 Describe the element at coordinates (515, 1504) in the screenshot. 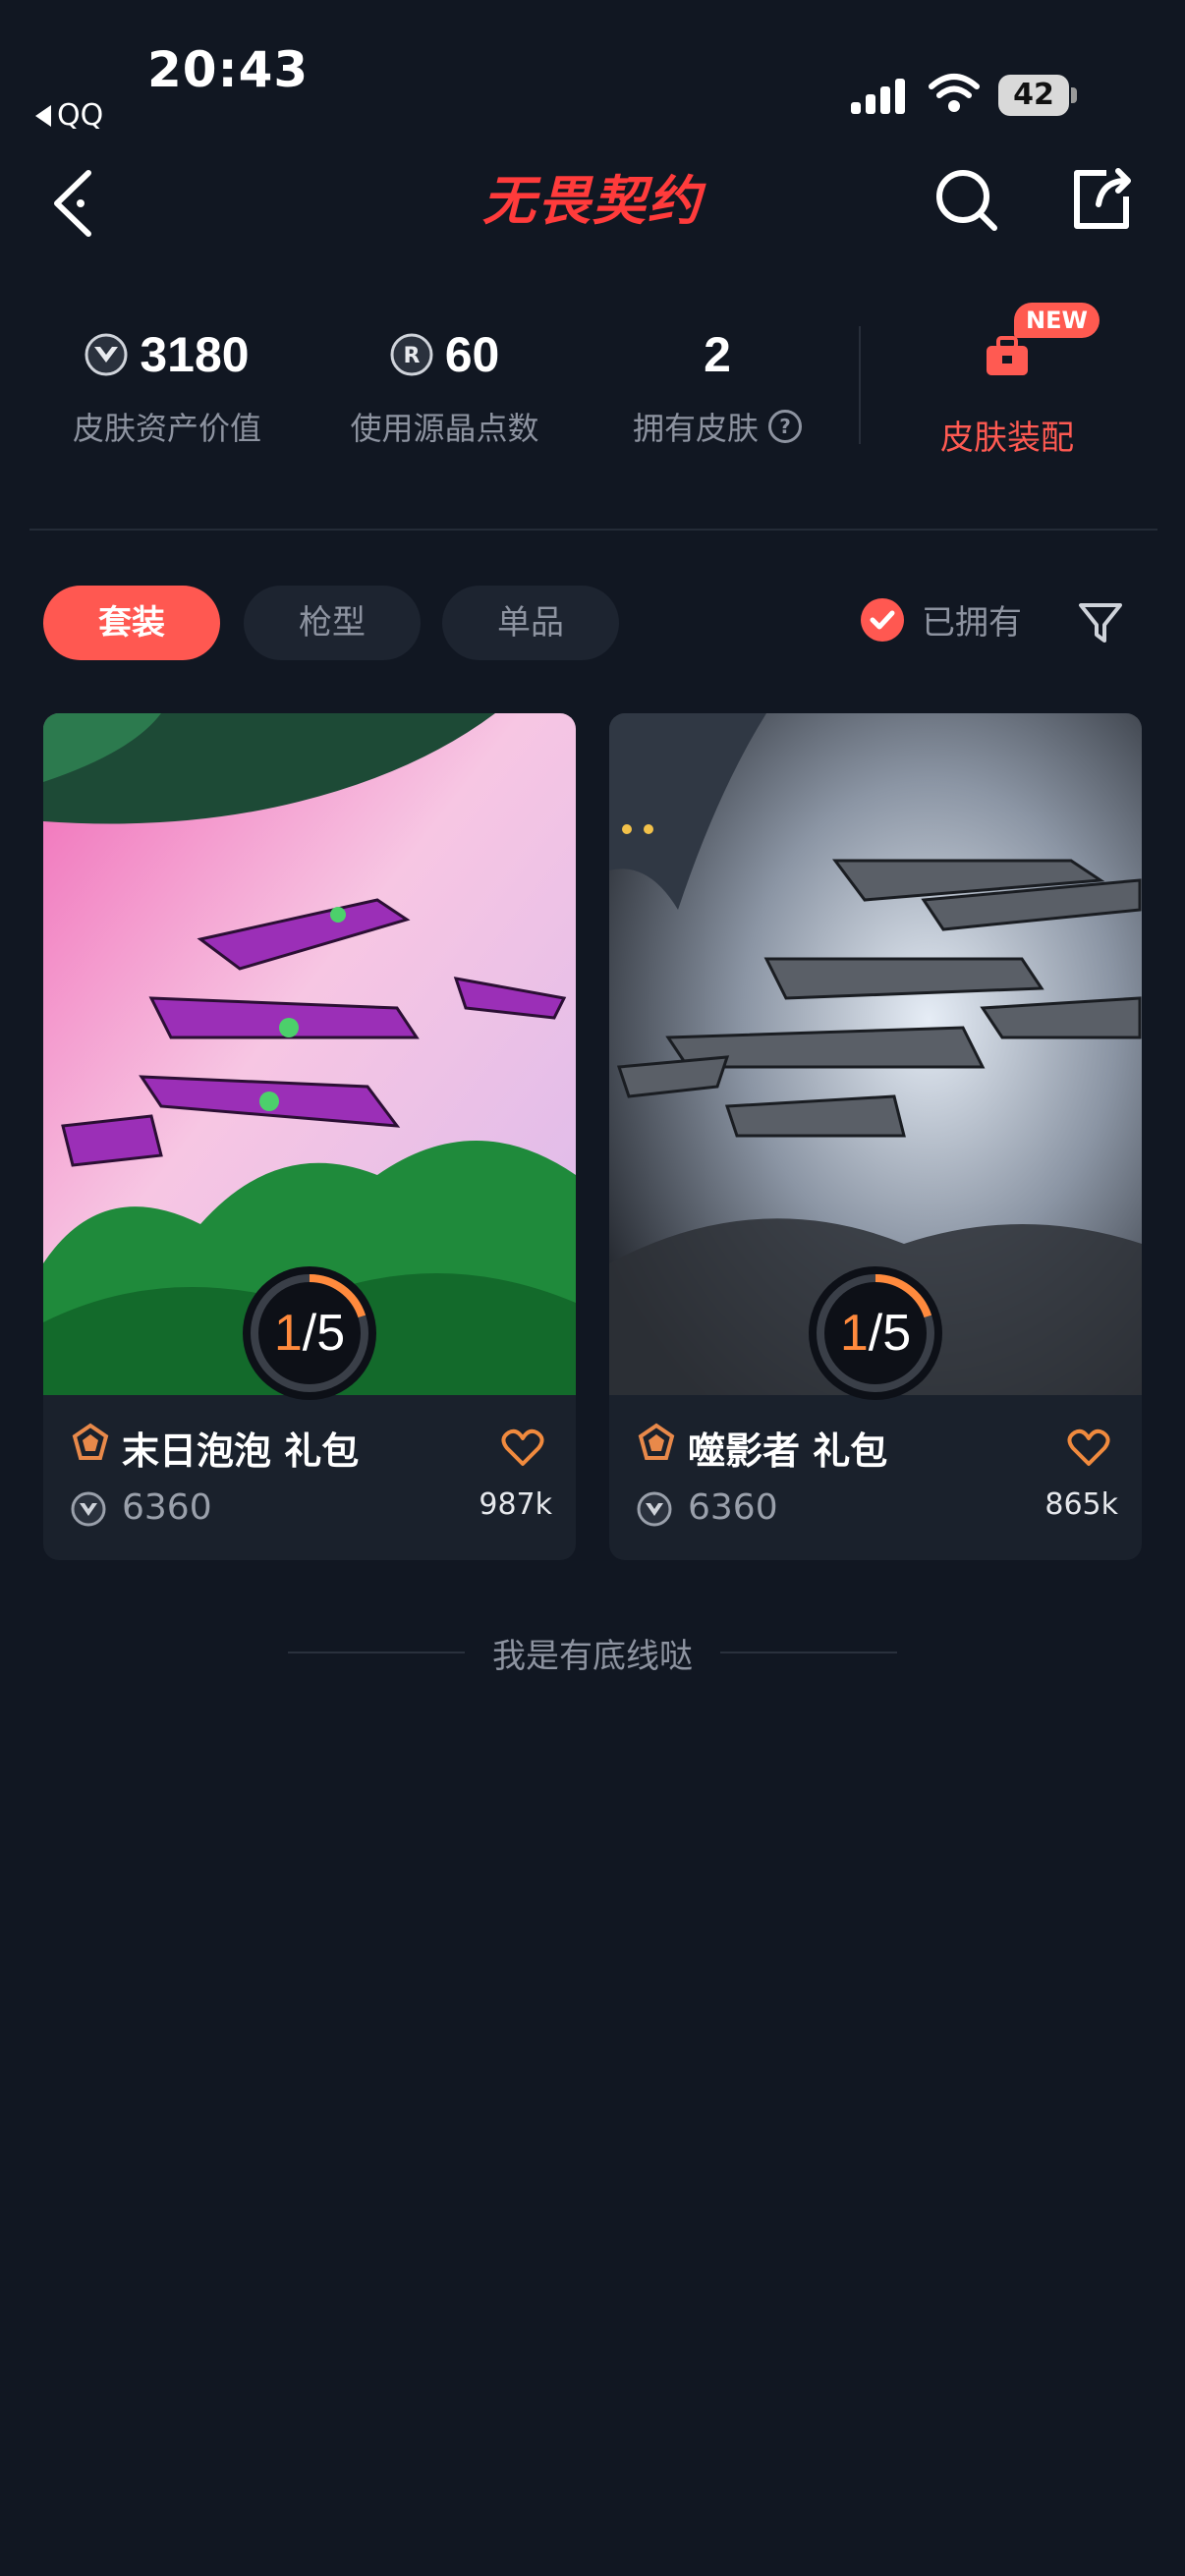

I see `likes-count: 987k` at that location.